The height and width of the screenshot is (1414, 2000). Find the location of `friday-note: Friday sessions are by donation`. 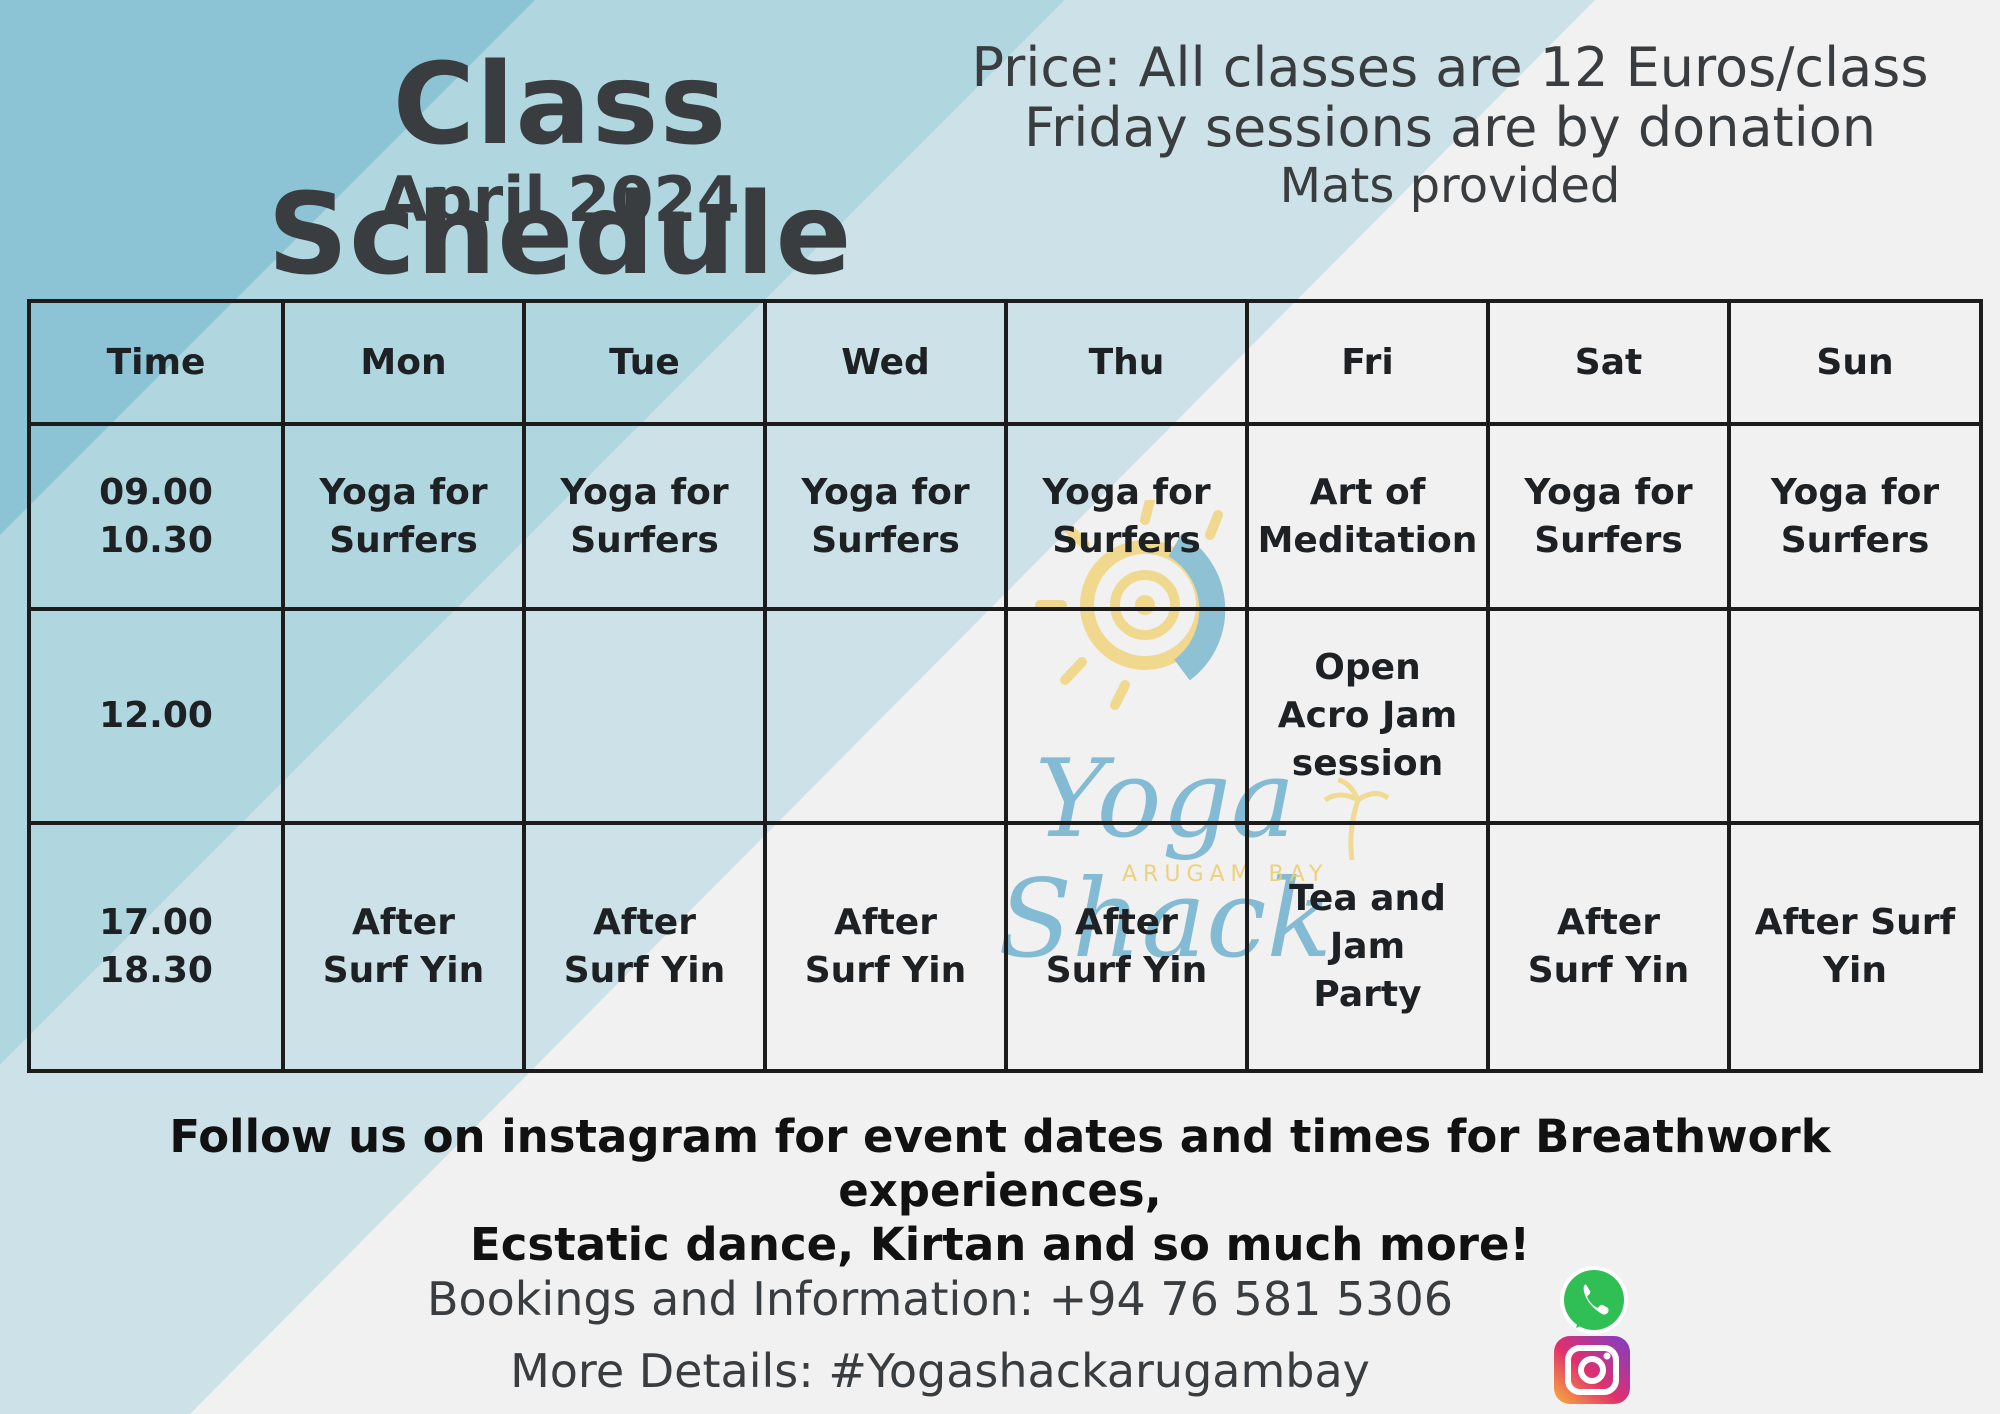

friday-note: Friday sessions are by donation is located at coordinates (1450, 127).